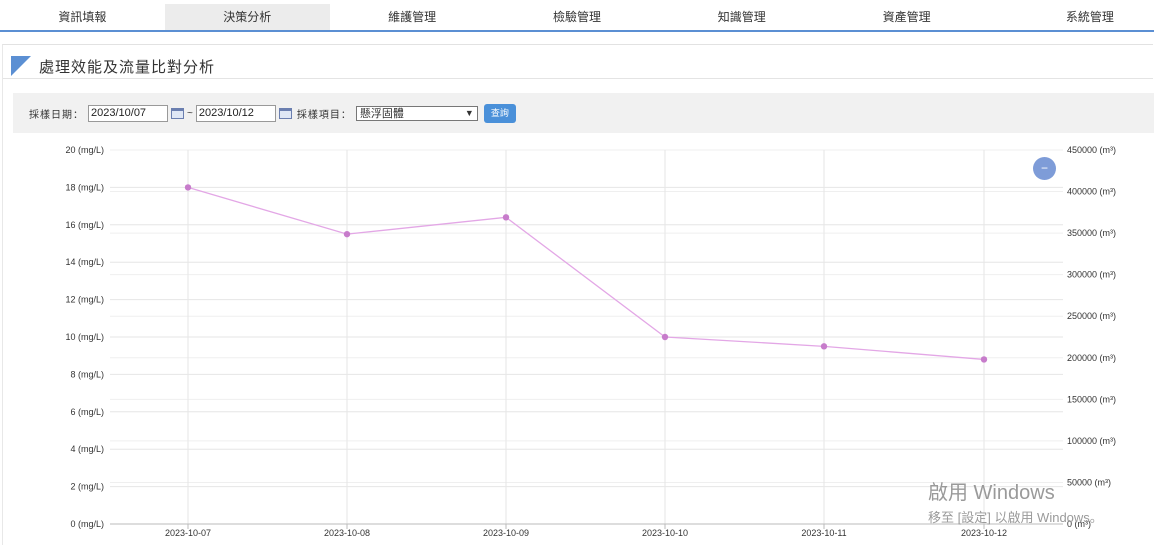  Describe the element at coordinates (823, 533) in the screenshot. I see `x-tick-label: 2023-10-11` at that location.